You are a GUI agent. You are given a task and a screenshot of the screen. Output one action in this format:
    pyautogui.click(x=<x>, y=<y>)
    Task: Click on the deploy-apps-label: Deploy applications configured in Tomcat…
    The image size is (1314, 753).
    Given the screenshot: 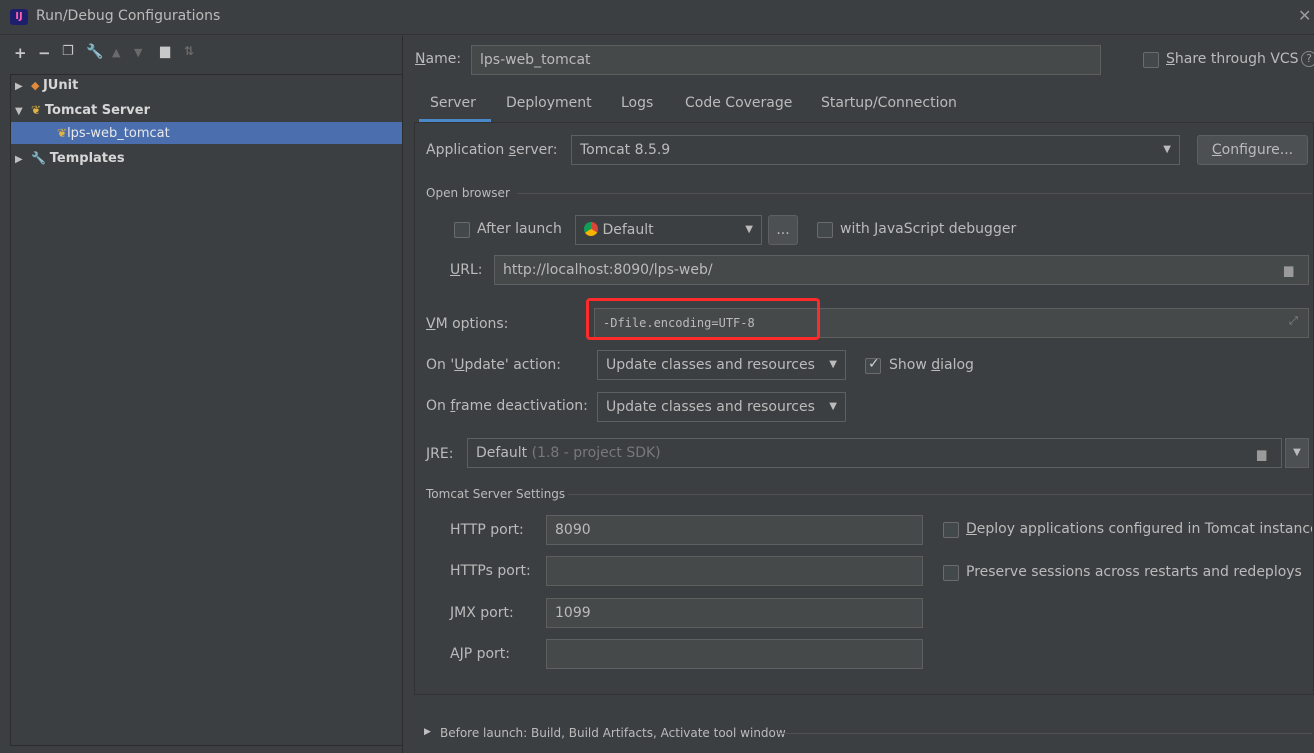 What is the action you would take?
    pyautogui.click(x=1139, y=529)
    